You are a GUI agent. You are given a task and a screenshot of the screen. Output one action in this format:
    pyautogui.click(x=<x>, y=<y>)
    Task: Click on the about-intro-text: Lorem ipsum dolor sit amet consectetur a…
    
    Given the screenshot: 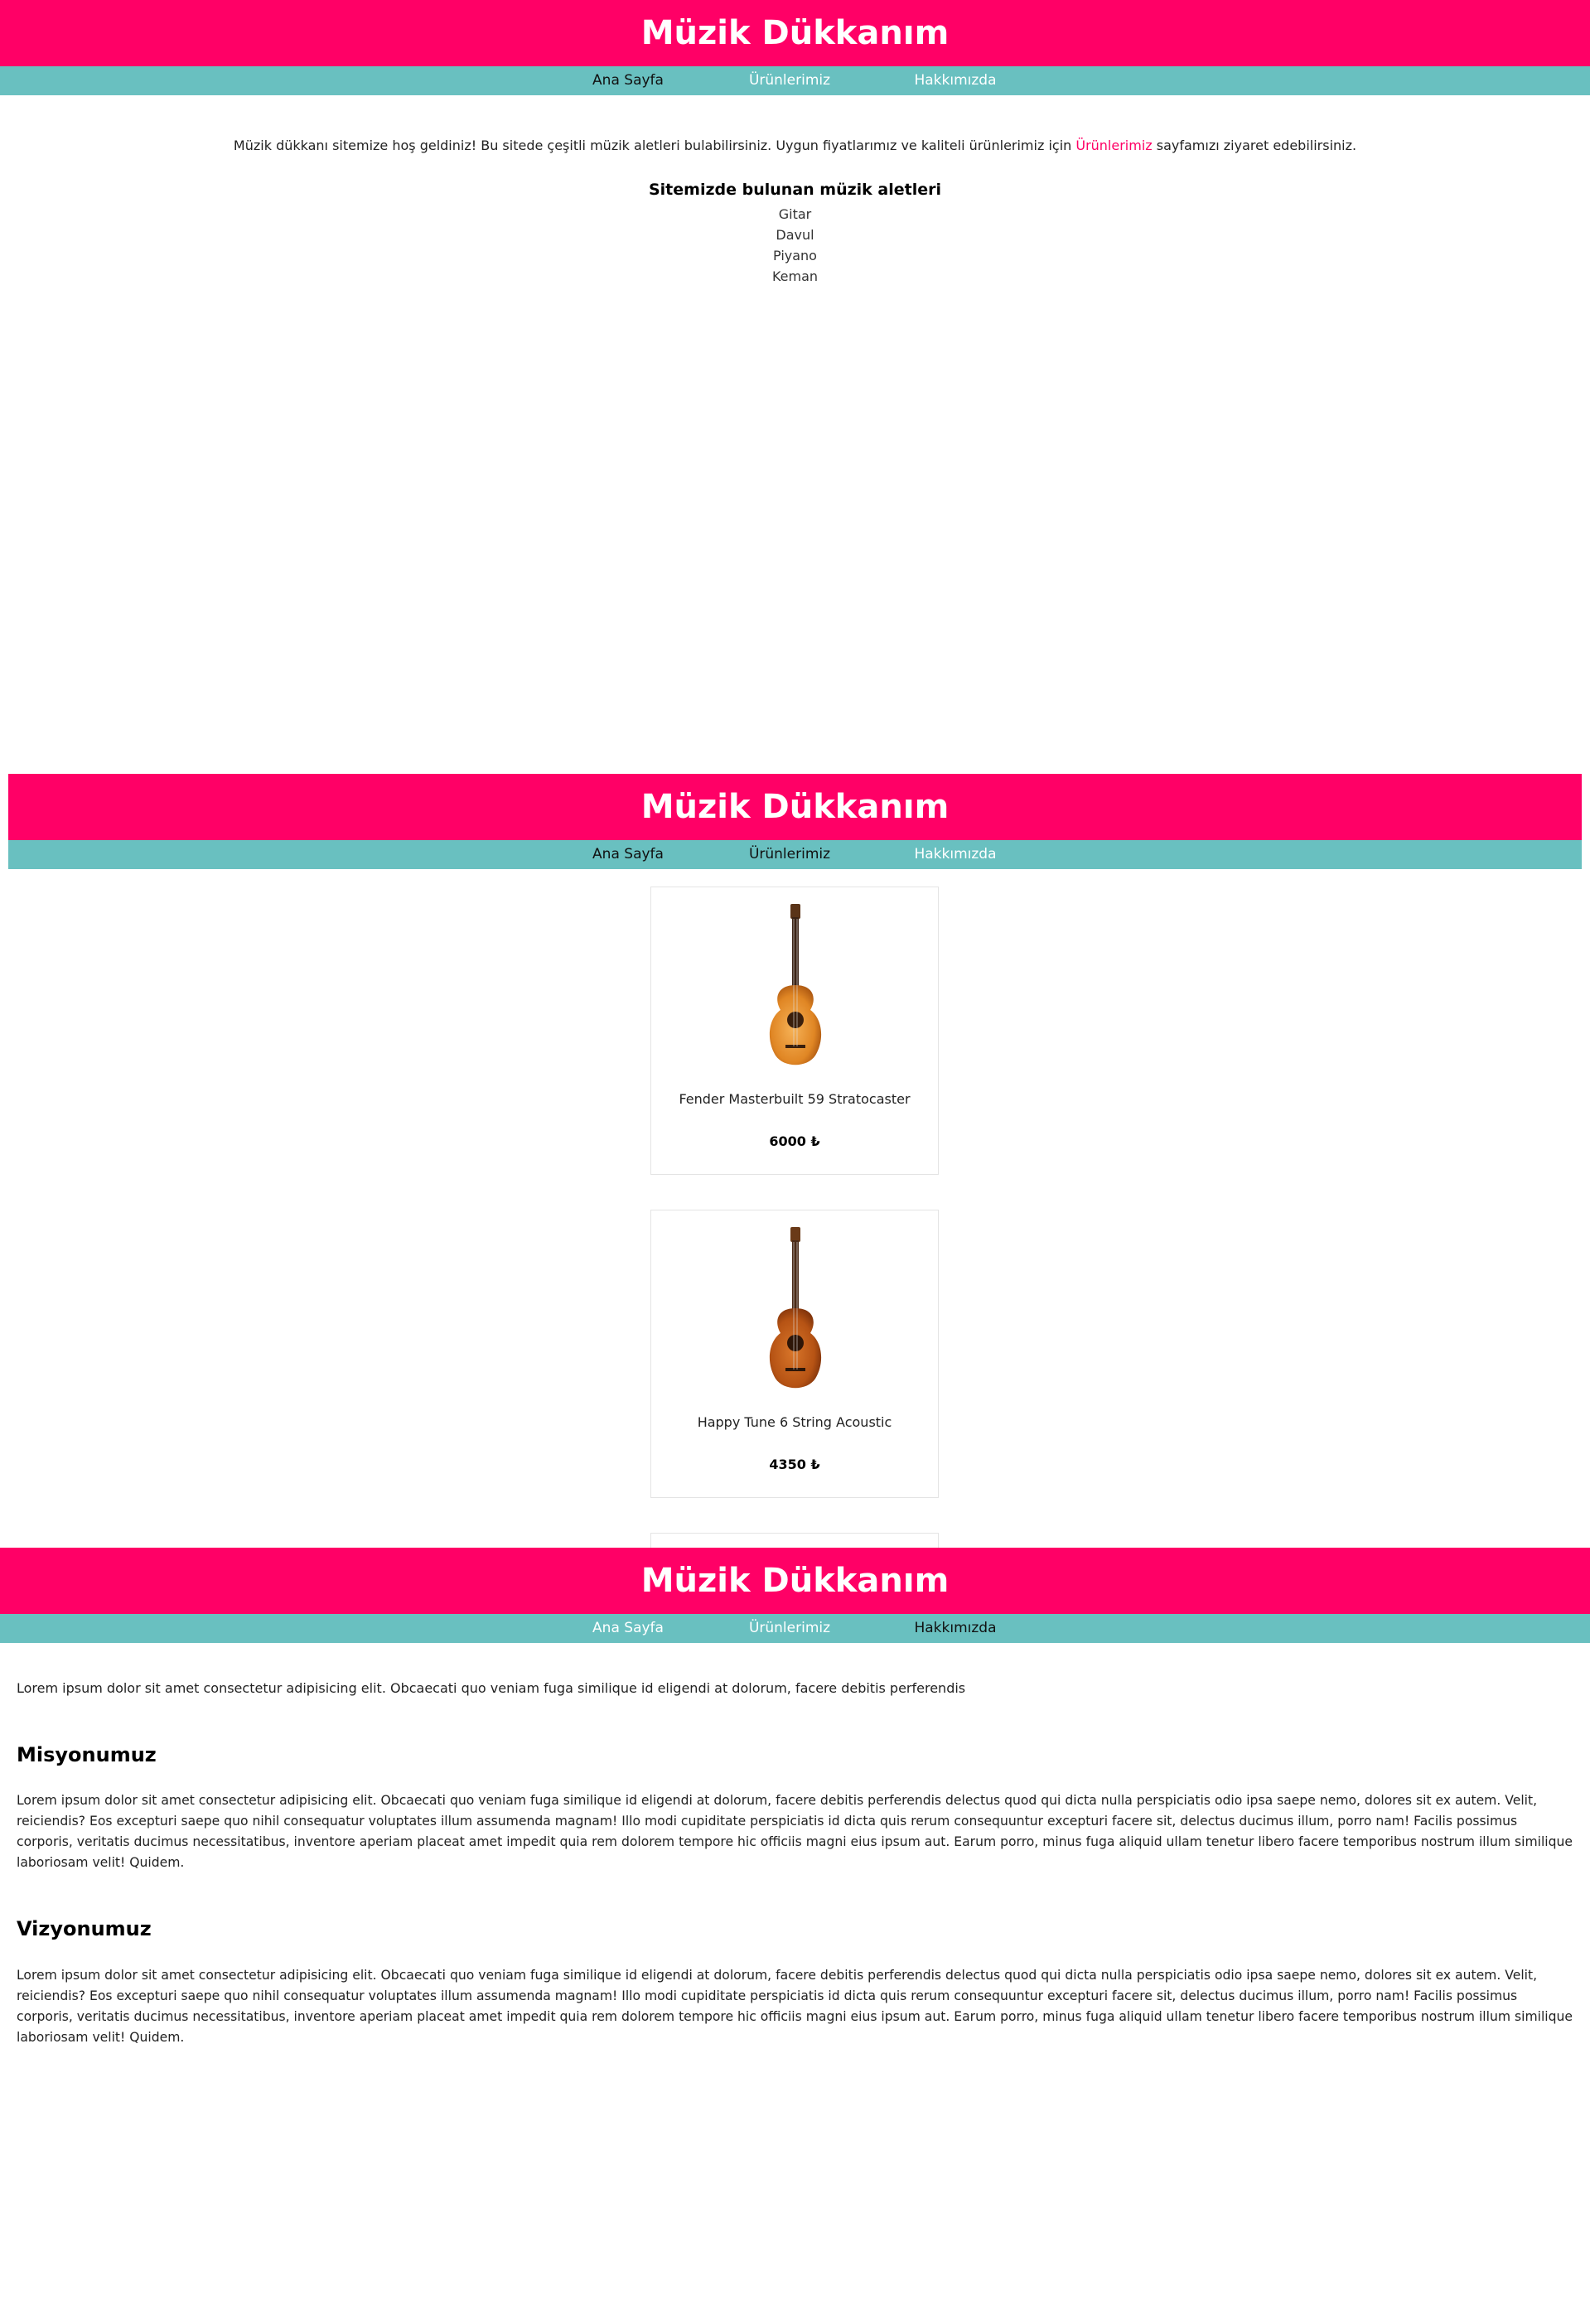 What is the action you would take?
    pyautogui.click(x=491, y=1688)
    